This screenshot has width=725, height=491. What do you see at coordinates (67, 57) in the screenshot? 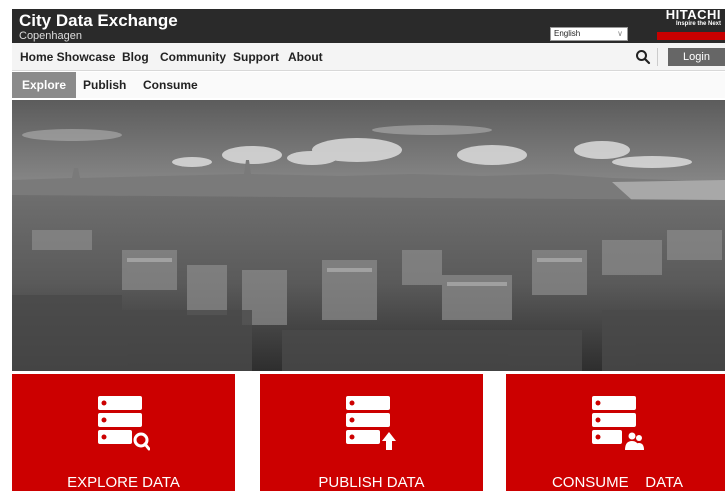
I see `nav-item-home-showcase: Home Showcase` at bounding box center [67, 57].